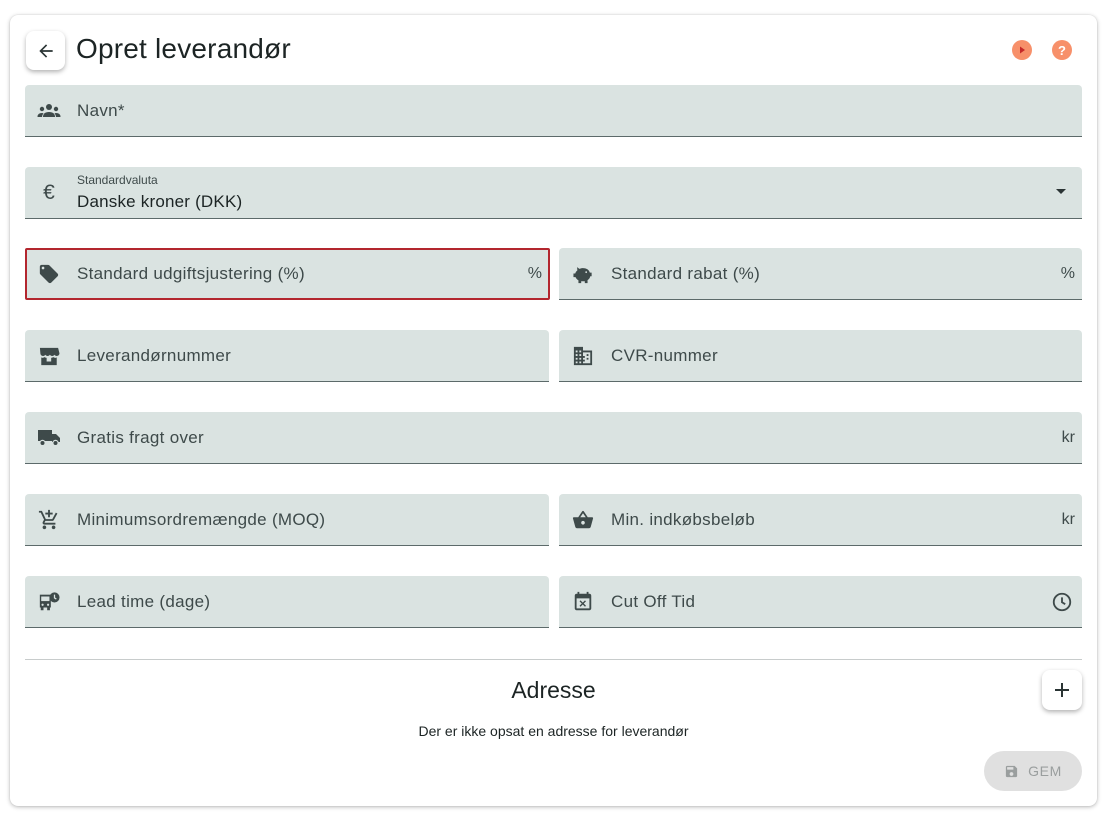 The image size is (1108, 821). Describe the element at coordinates (49, 274) in the screenshot. I see `tag-icon` at that location.